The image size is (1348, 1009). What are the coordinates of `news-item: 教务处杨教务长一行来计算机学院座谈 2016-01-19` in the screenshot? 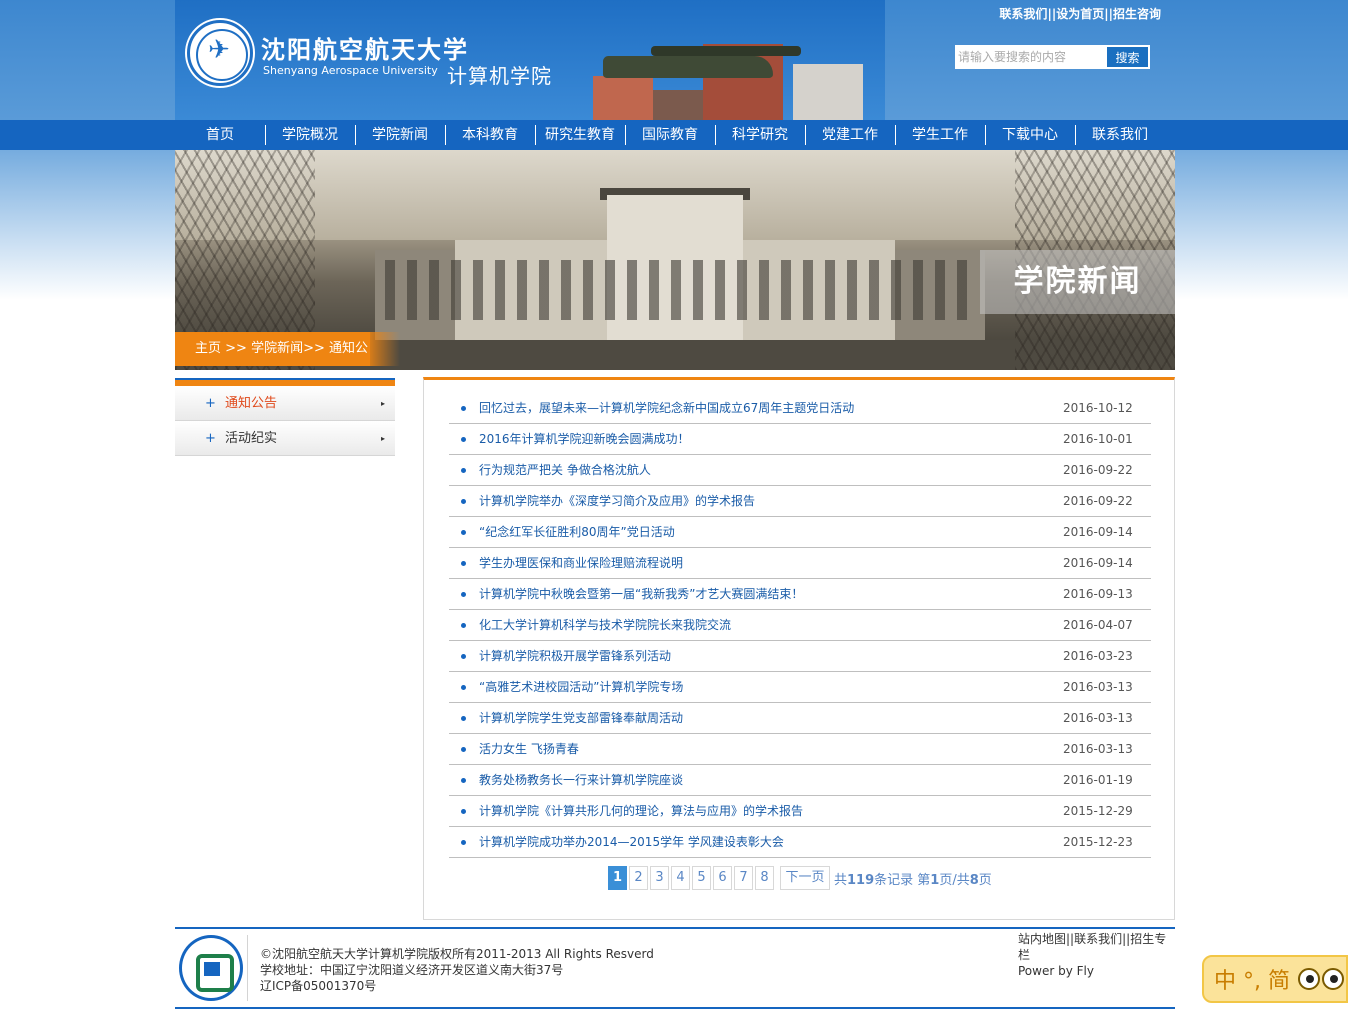 It's located at (800, 780).